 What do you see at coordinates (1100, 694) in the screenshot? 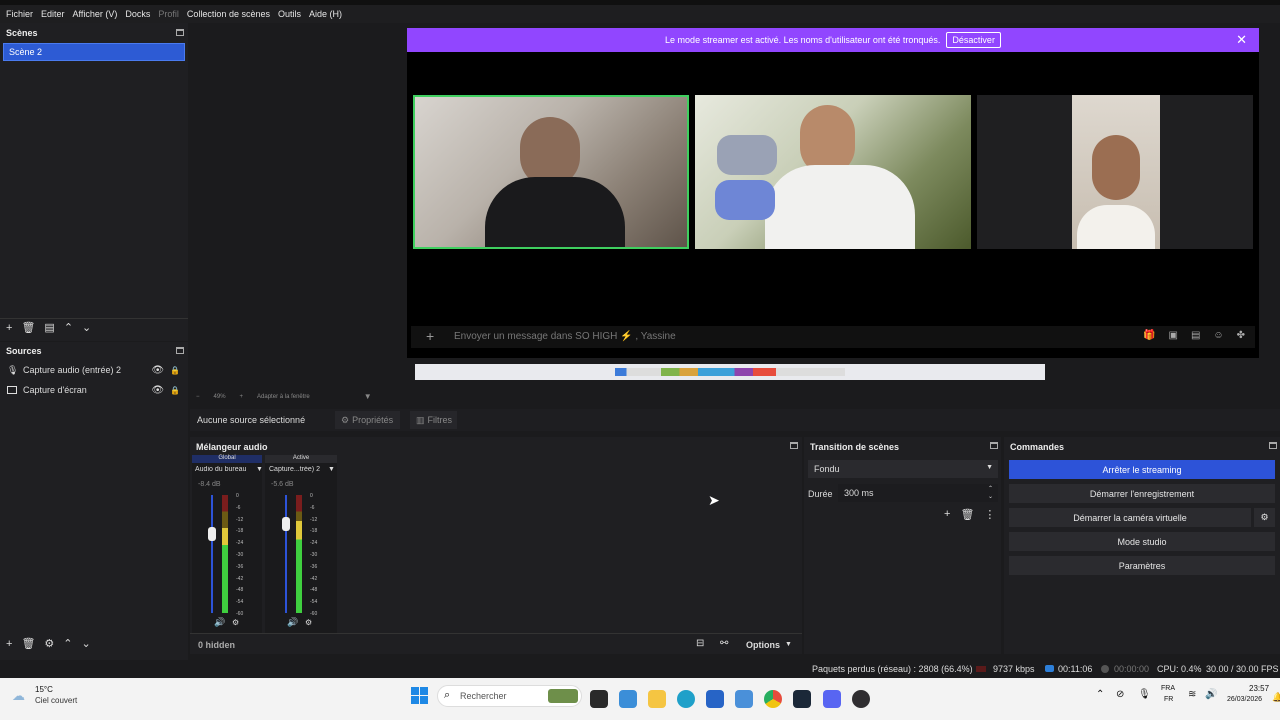
I see `chevron-up-icon: ⌃` at bounding box center [1100, 694].